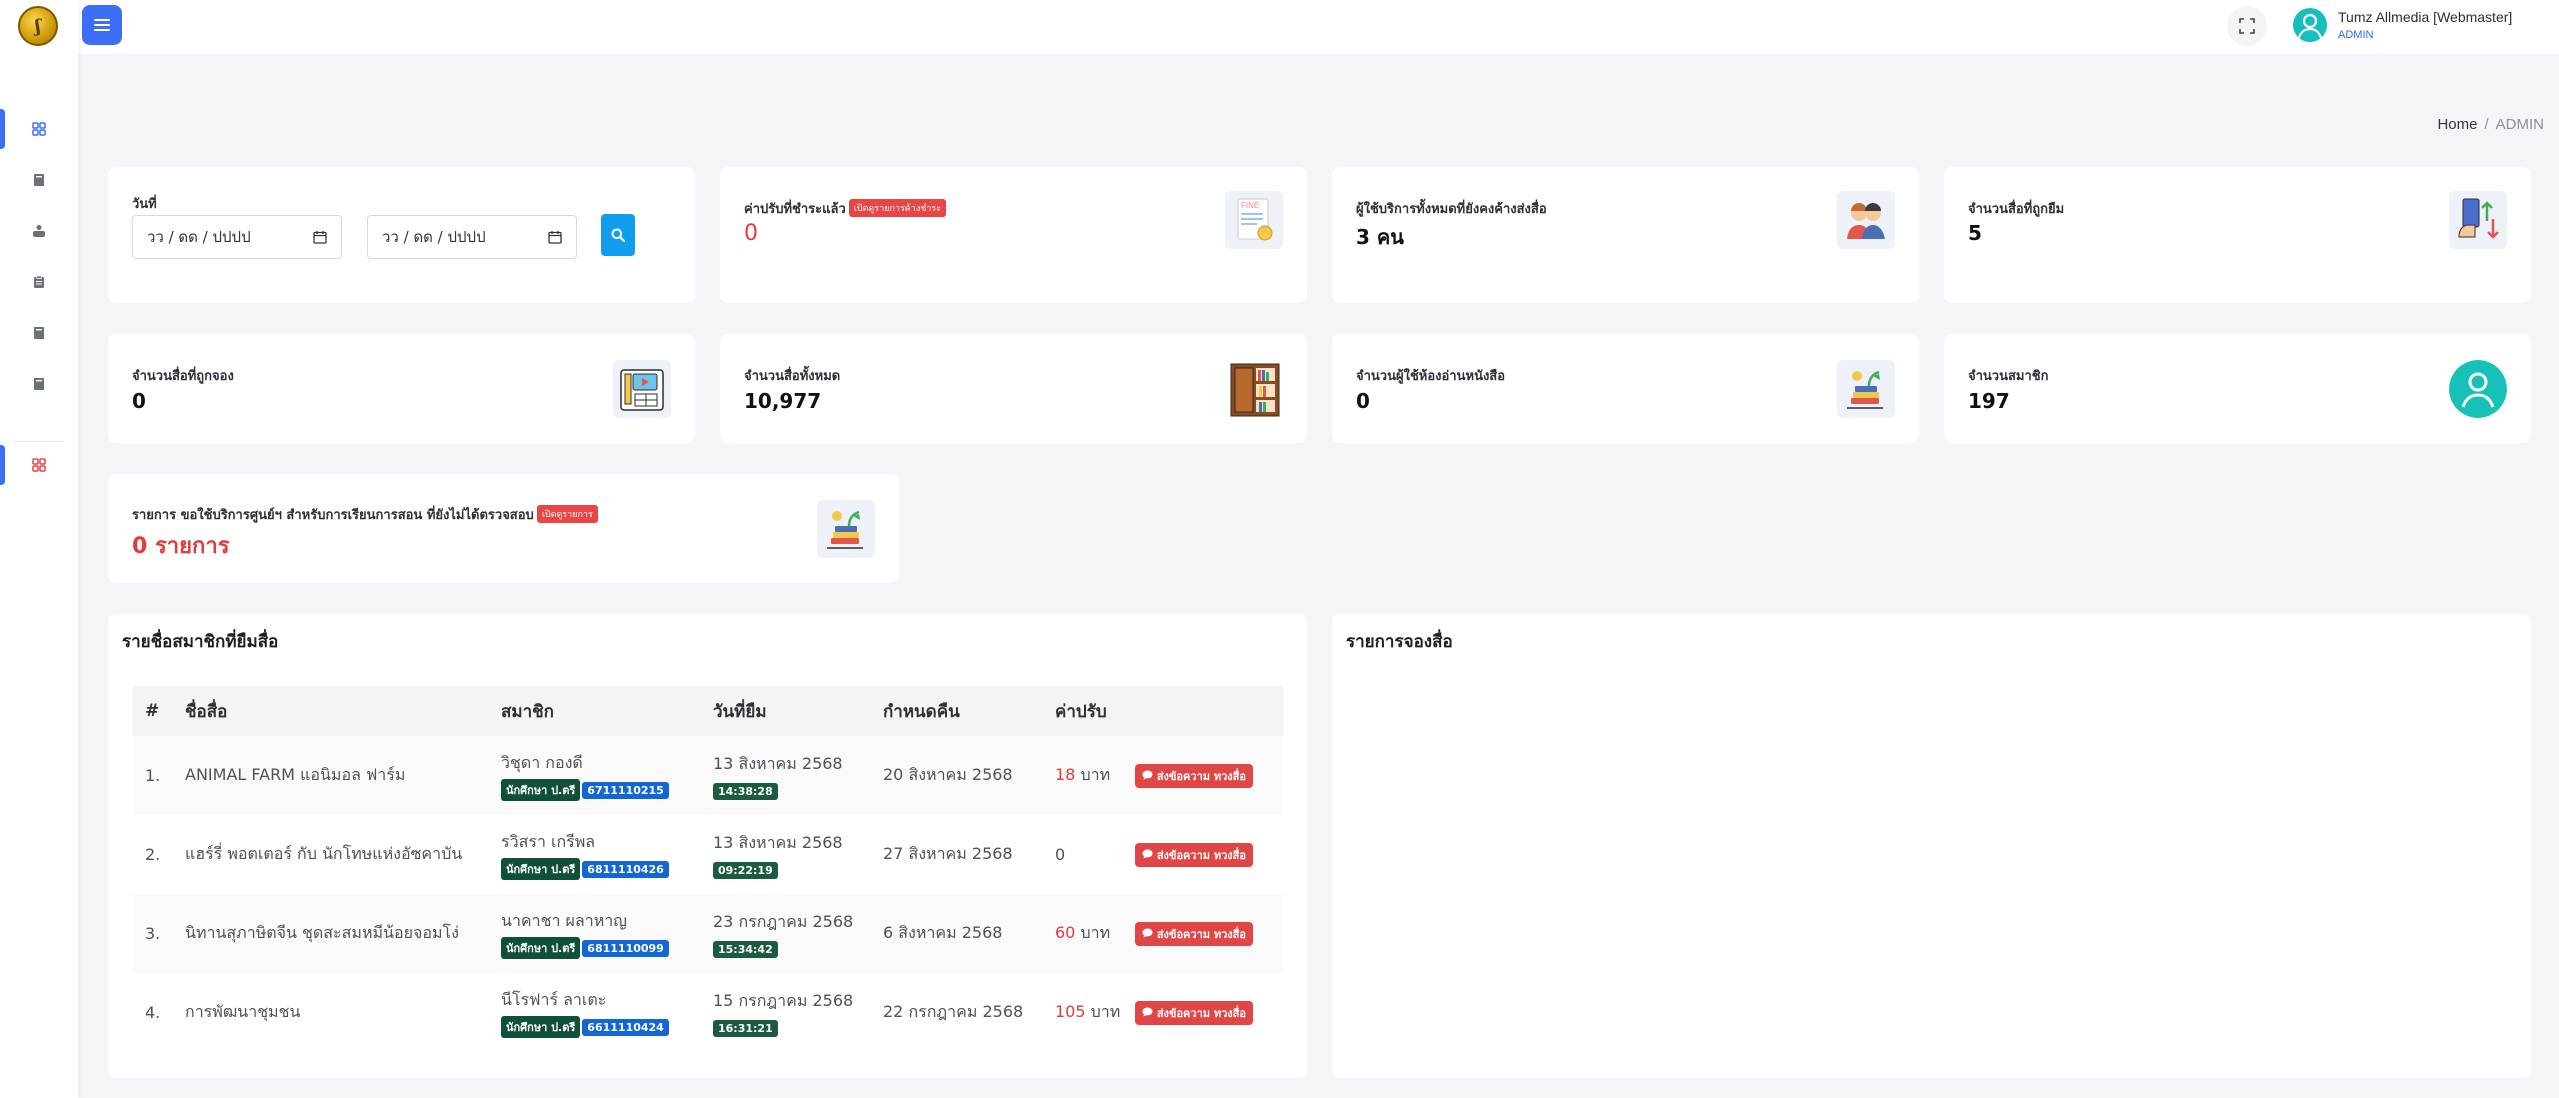  What do you see at coordinates (2237, 388) in the screenshot?
I see `stat-card-members: จำนวนสมาชิก 197` at bounding box center [2237, 388].